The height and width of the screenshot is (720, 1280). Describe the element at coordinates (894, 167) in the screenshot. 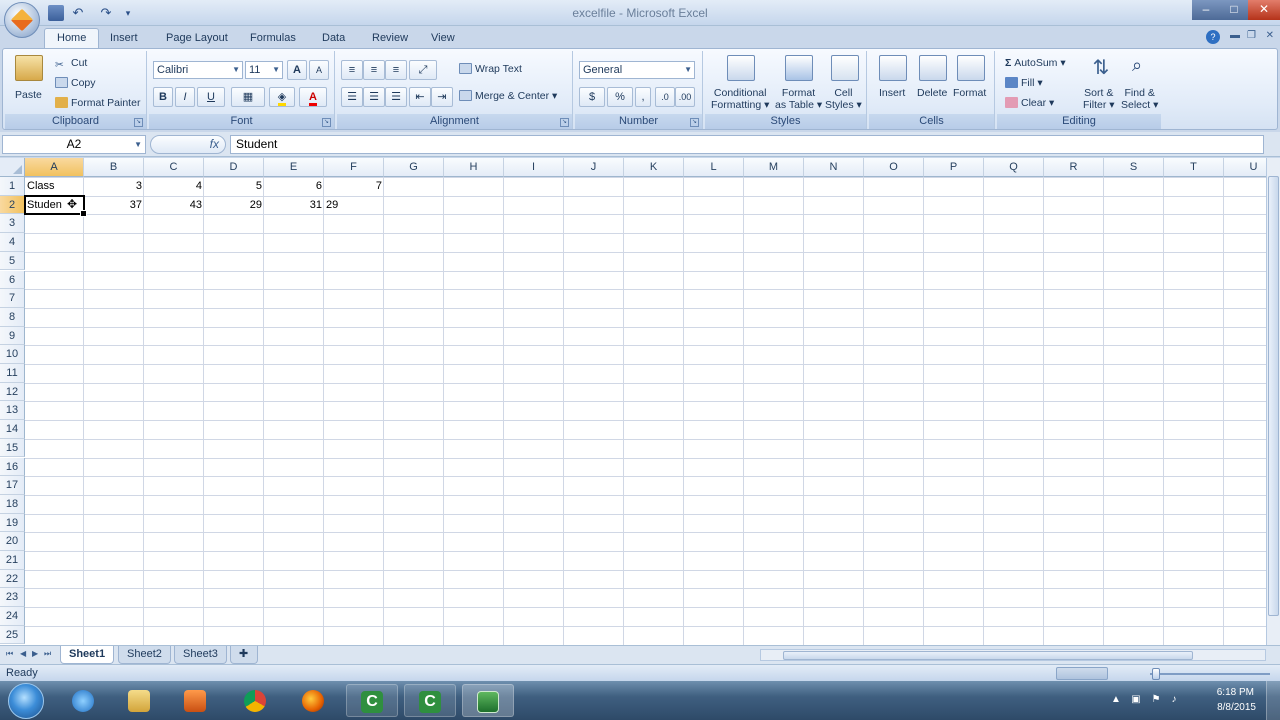

I see `column-header-o: O` at that location.